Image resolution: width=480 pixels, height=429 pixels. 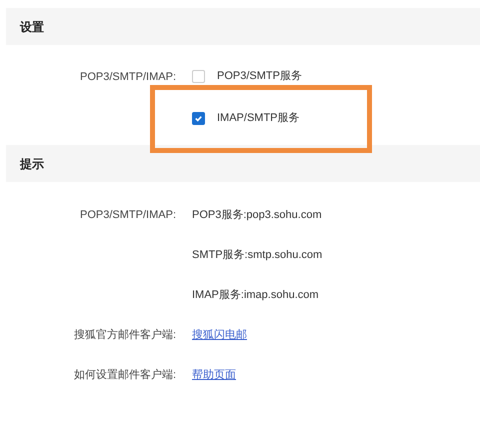 What do you see at coordinates (258, 118) in the screenshot?
I see `option-label: IMAP/SMTP服务` at bounding box center [258, 118].